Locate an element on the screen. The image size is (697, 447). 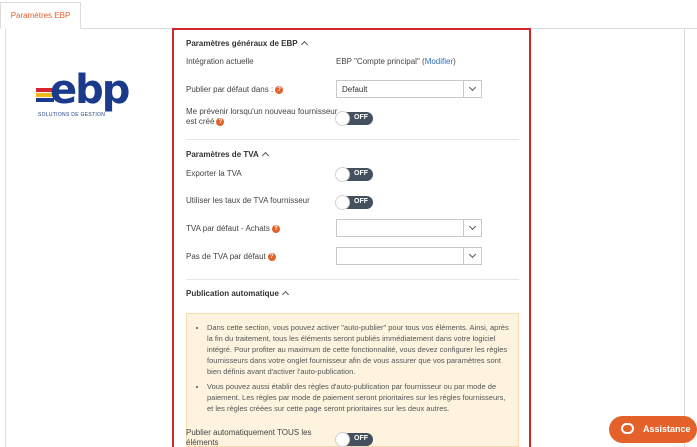
section-title-tva-text: Paramètres de TVA is located at coordinates (222, 154).